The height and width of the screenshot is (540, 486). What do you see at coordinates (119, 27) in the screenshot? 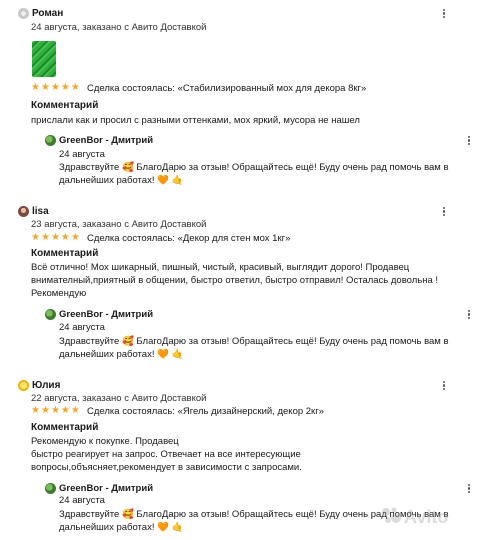
I see `review-meta: 24 августа, заказано с Авито Доставкой` at bounding box center [119, 27].